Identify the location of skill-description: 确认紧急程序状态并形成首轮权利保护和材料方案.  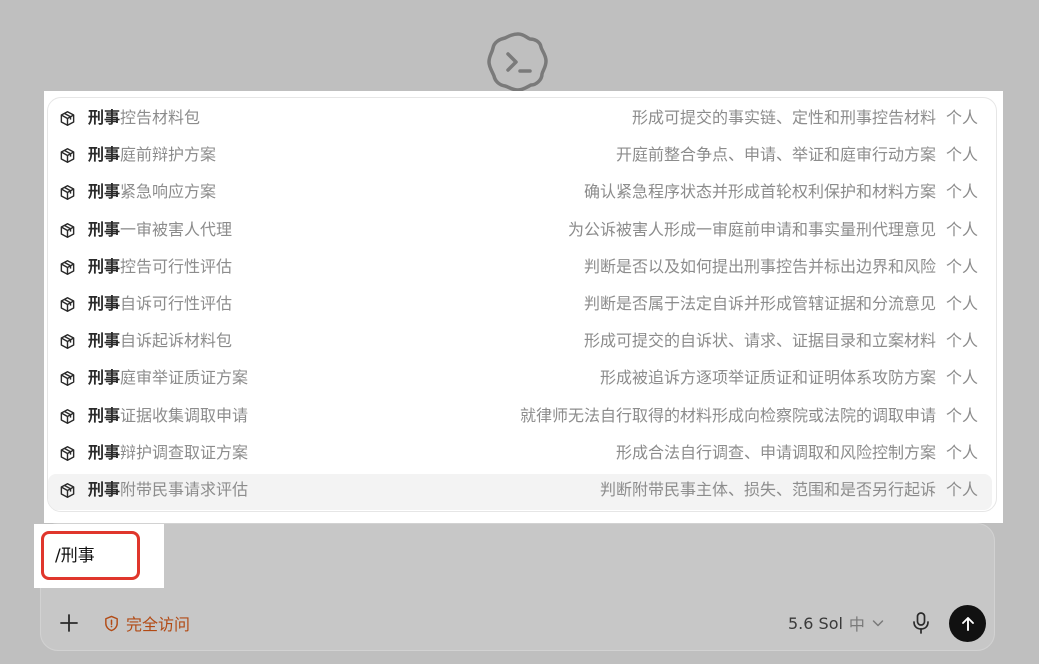
(759, 192).